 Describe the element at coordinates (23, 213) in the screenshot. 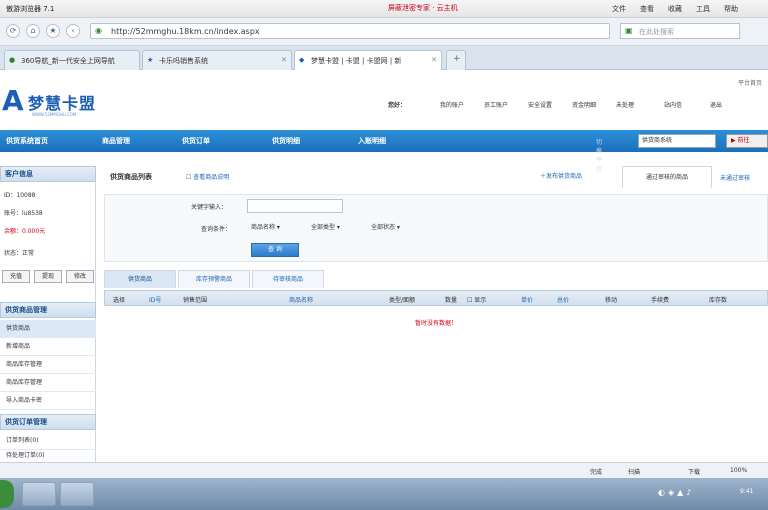

I see `customer-account: 账号：lu8538` at that location.